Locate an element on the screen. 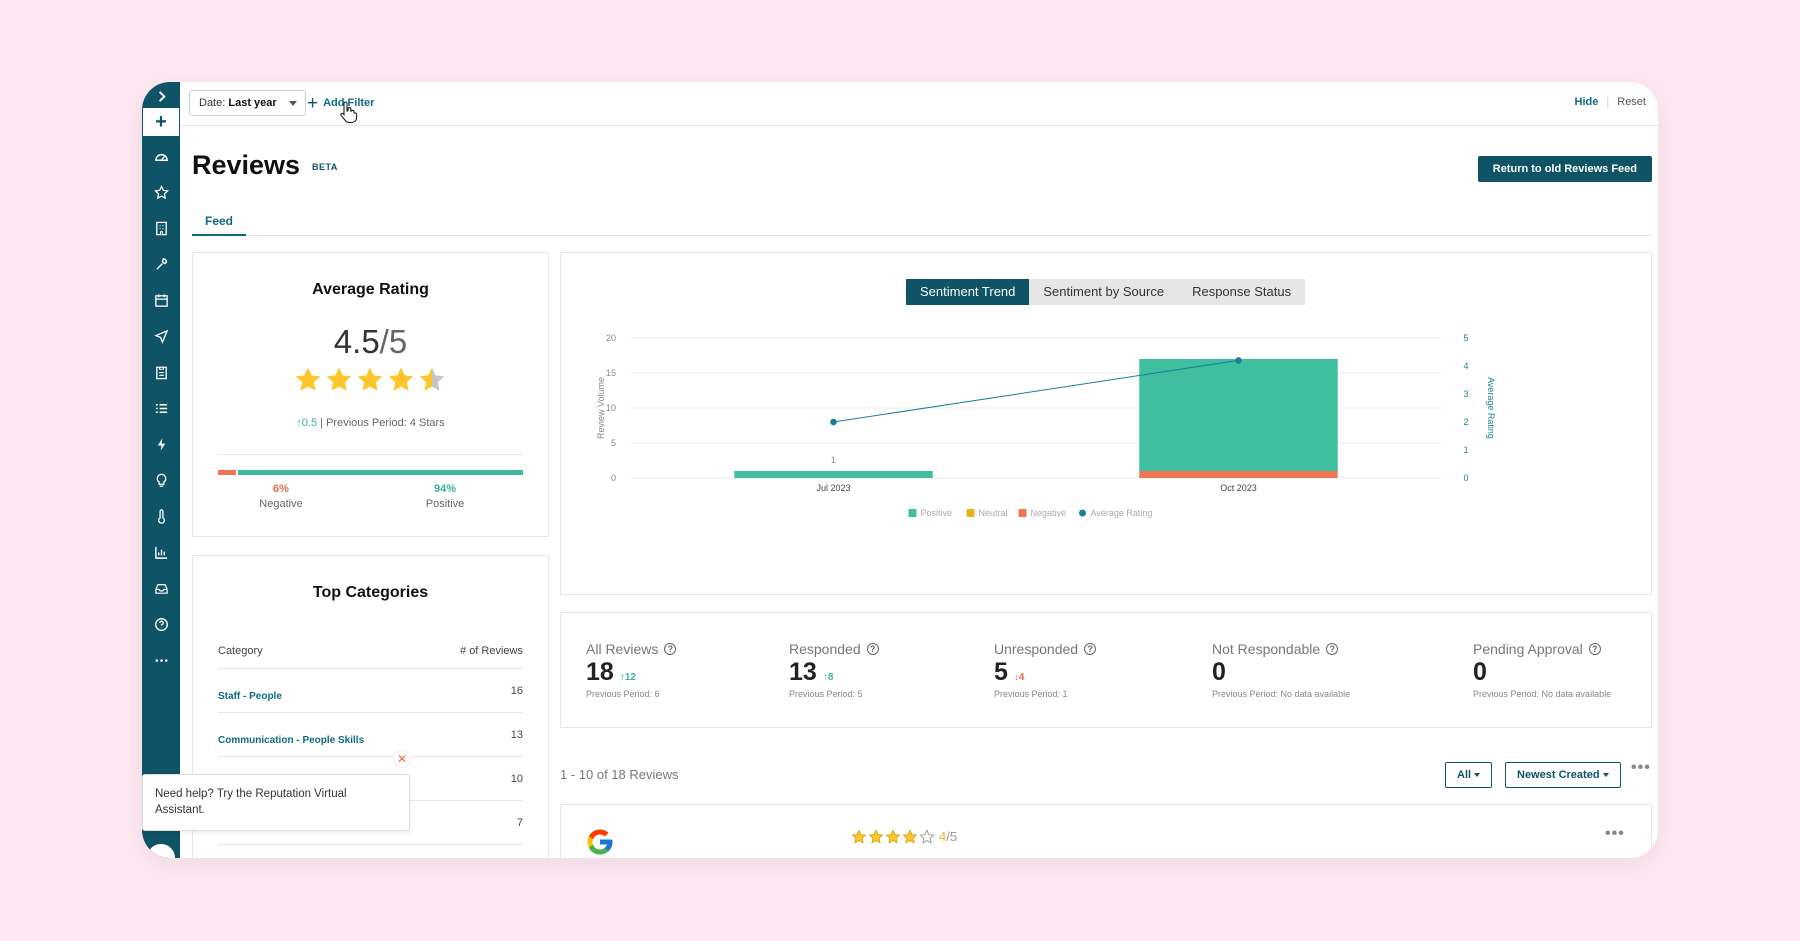  y-axis-label: Review Volume is located at coordinates (601, 408).